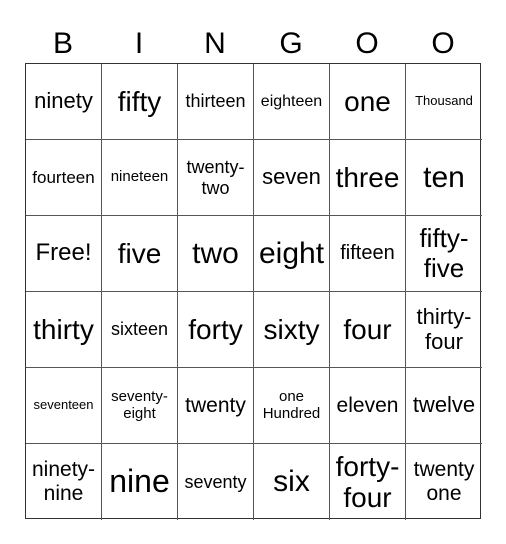  I want to click on bingo-cell: seven, so click(292, 178).